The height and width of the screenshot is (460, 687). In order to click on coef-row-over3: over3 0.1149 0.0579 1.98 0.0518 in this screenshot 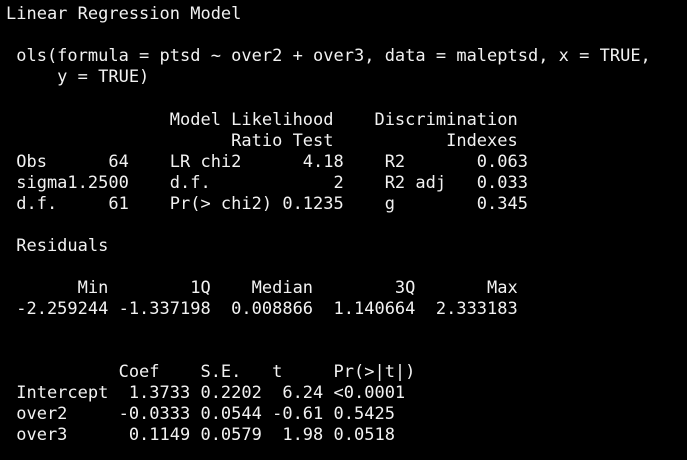, I will do `click(200, 435)`.